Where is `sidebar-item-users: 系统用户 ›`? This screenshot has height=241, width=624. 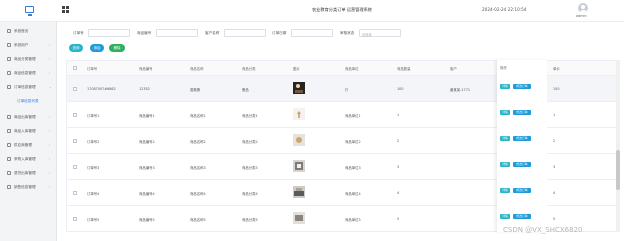
sidebar-item-users: 系统用户 › is located at coordinates (28, 45).